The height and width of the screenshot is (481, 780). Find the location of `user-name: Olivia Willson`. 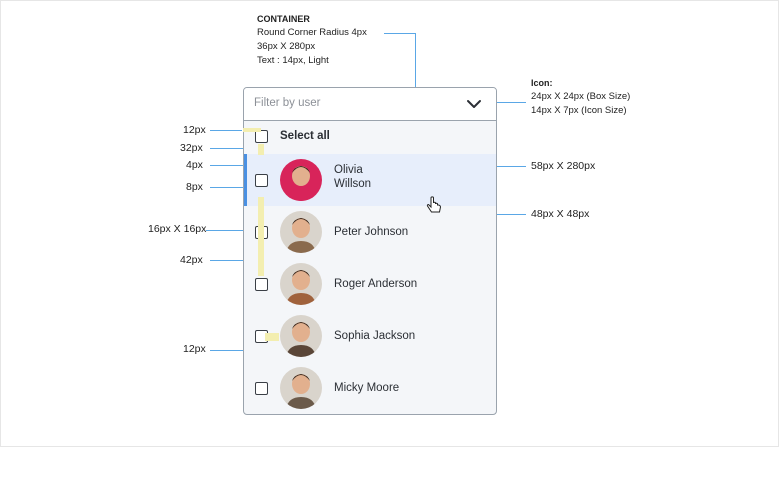

user-name: Olivia Willson is located at coordinates (352, 177).